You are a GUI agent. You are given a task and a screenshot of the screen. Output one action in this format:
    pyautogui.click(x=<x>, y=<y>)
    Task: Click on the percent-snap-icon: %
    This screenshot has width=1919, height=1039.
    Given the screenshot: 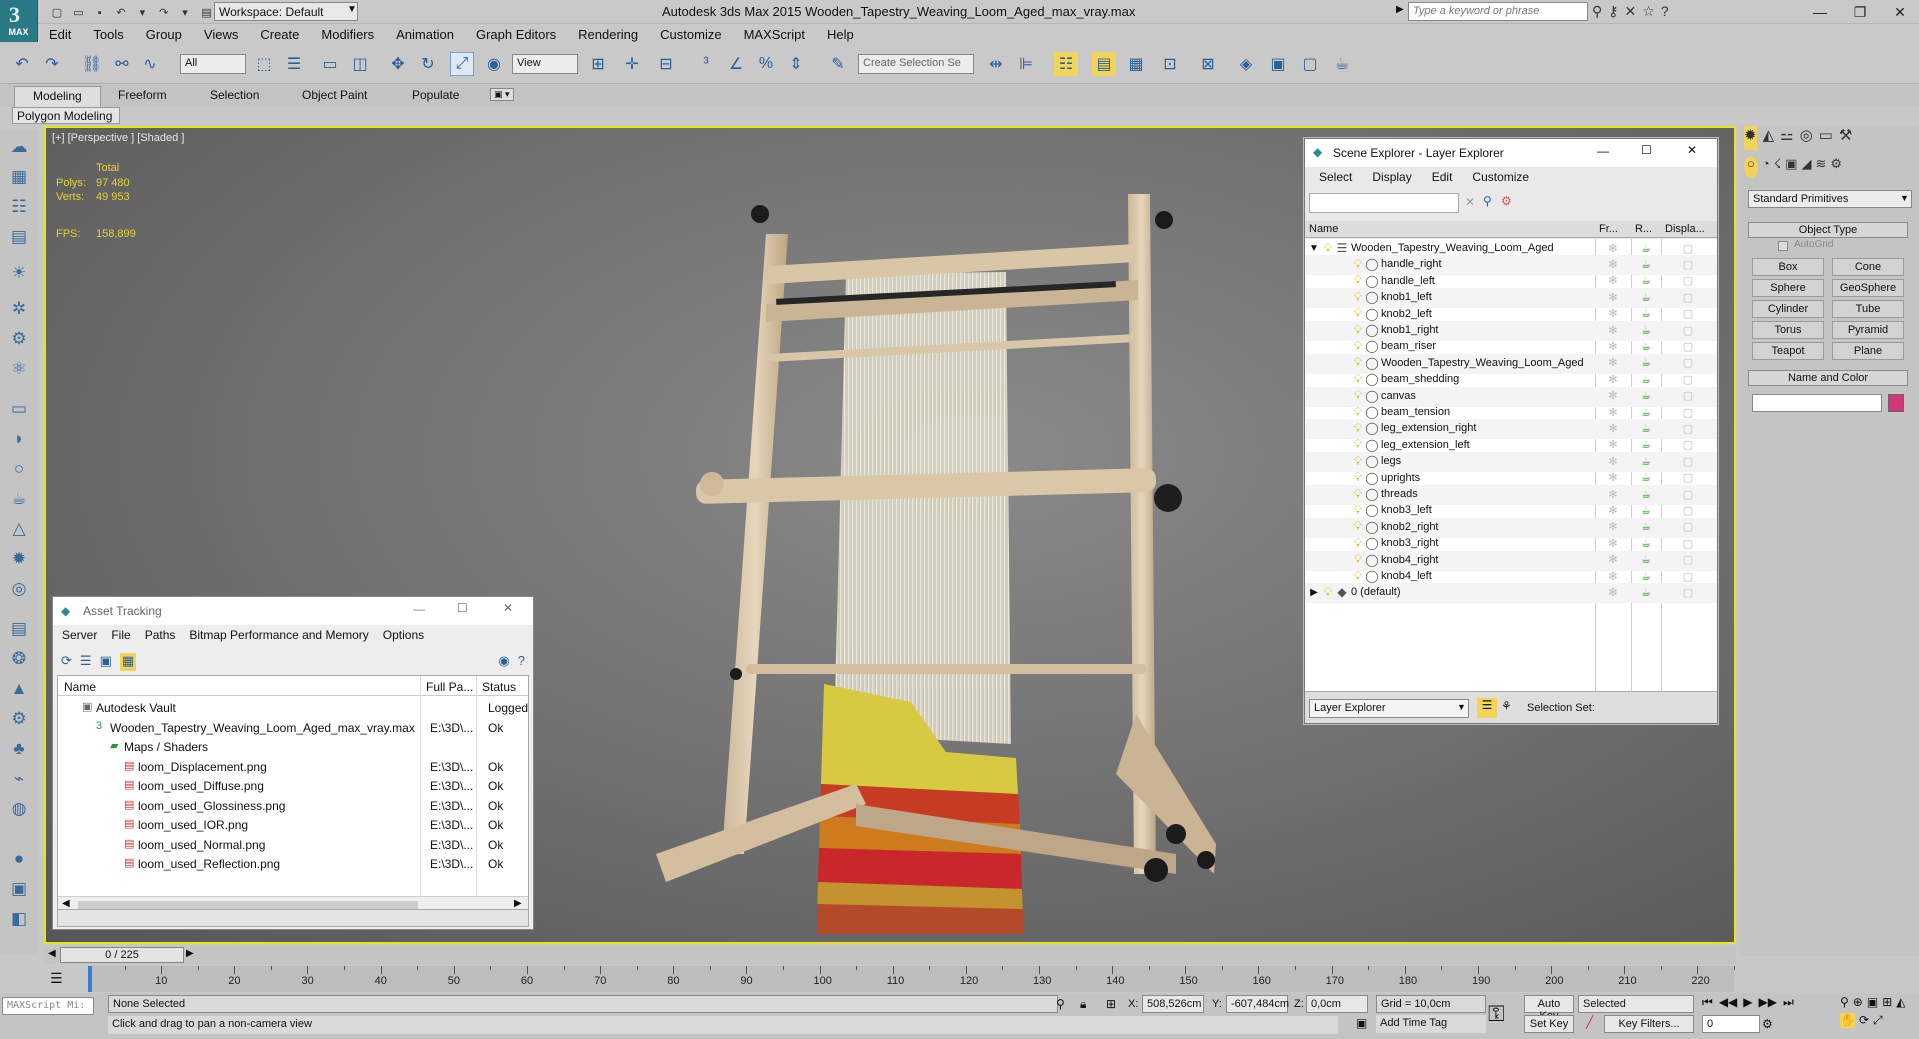 What is the action you would take?
    pyautogui.click(x=766, y=64)
    